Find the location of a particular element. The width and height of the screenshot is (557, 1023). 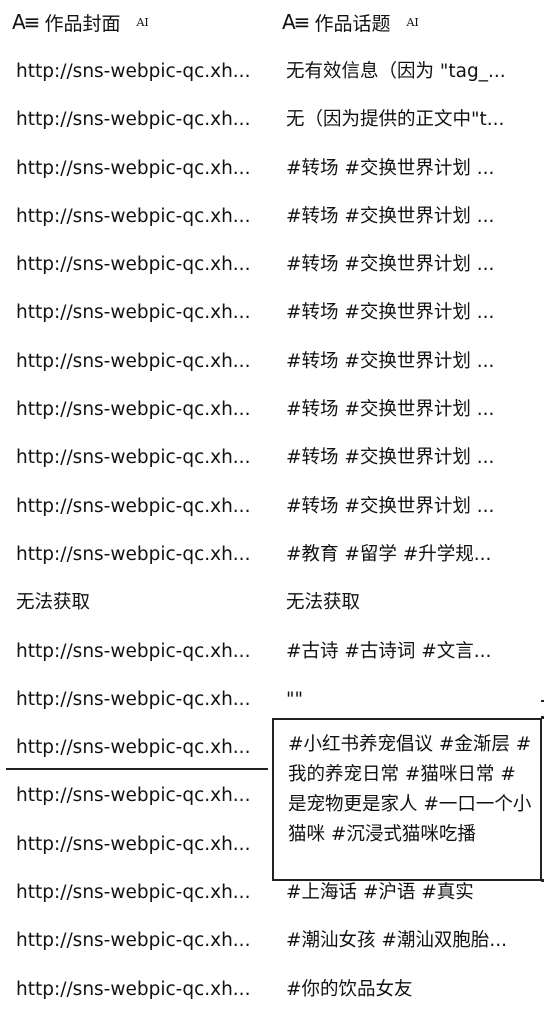

column-header-topic: A≡ 作品话题 AI is located at coordinates (350, 22).